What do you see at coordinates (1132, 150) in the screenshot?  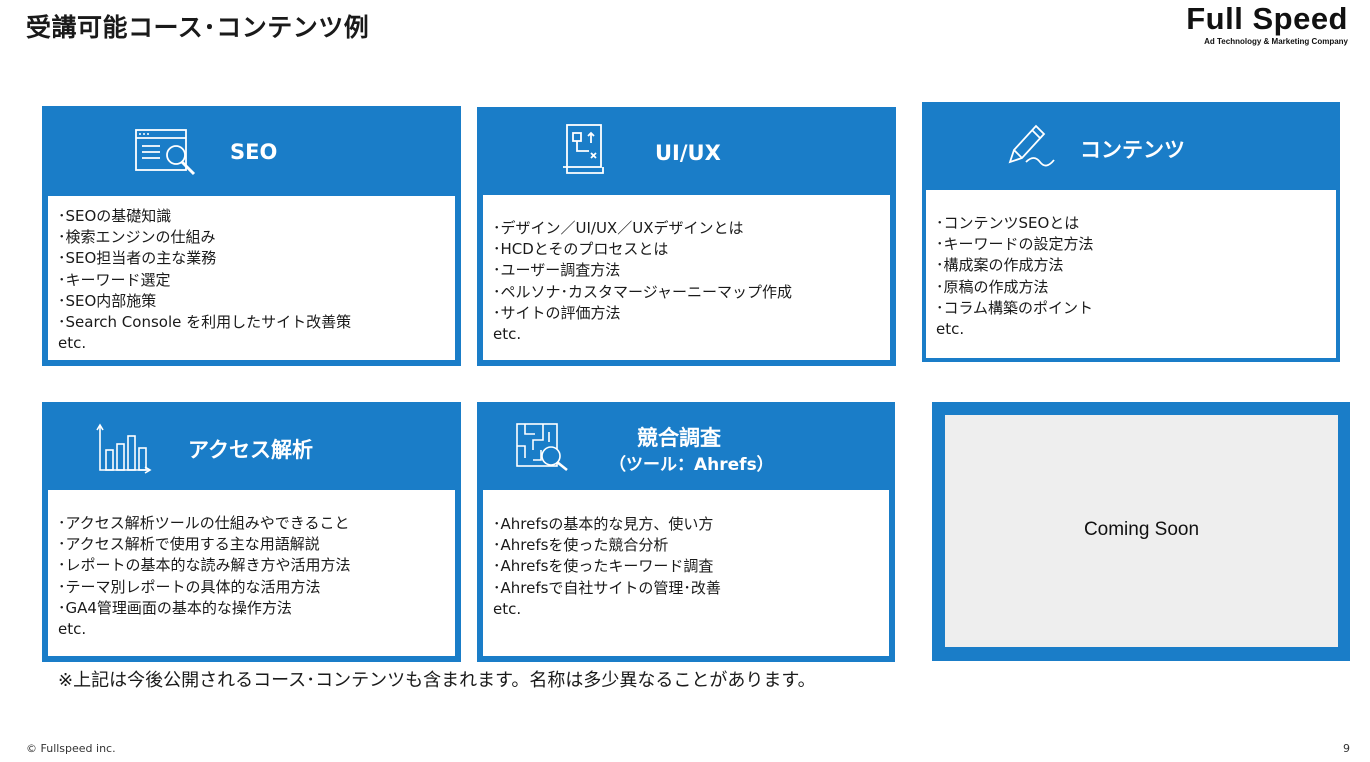 I see `card-title: コンテンツ` at bounding box center [1132, 150].